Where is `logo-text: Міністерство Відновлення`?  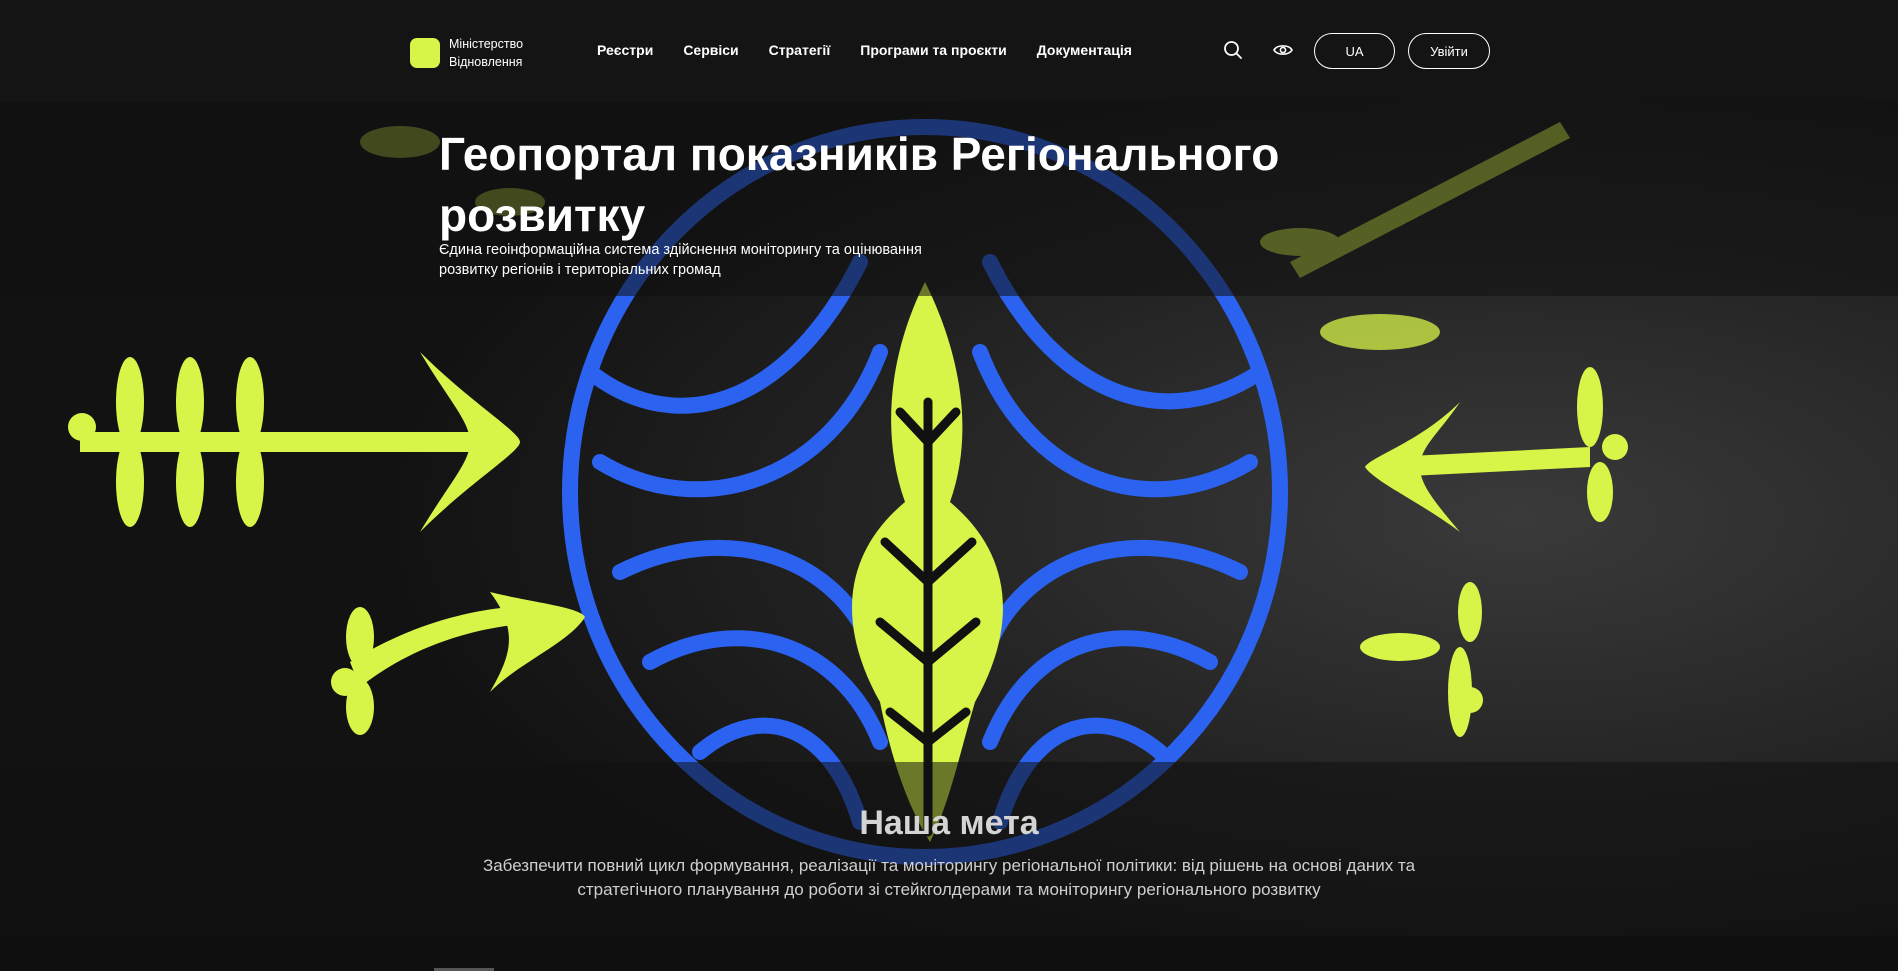
logo-text: Міністерство Відновлення is located at coordinates (494, 53).